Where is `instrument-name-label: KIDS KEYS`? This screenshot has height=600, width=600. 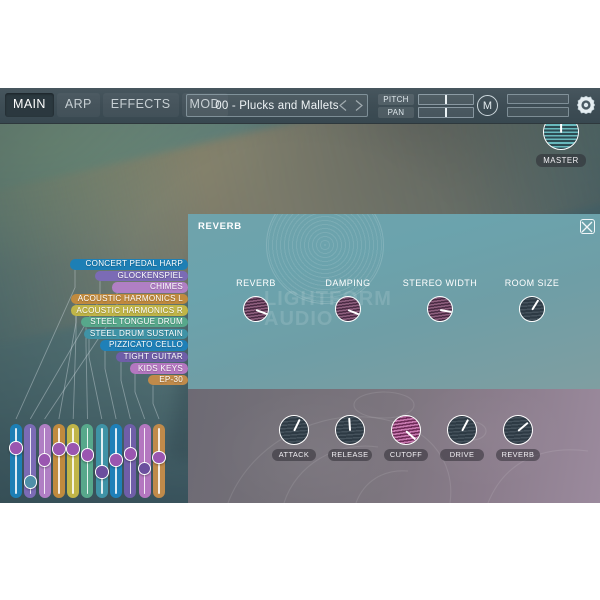
instrument-name-label: KIDS KEYS is located at coordinates (160, 368).